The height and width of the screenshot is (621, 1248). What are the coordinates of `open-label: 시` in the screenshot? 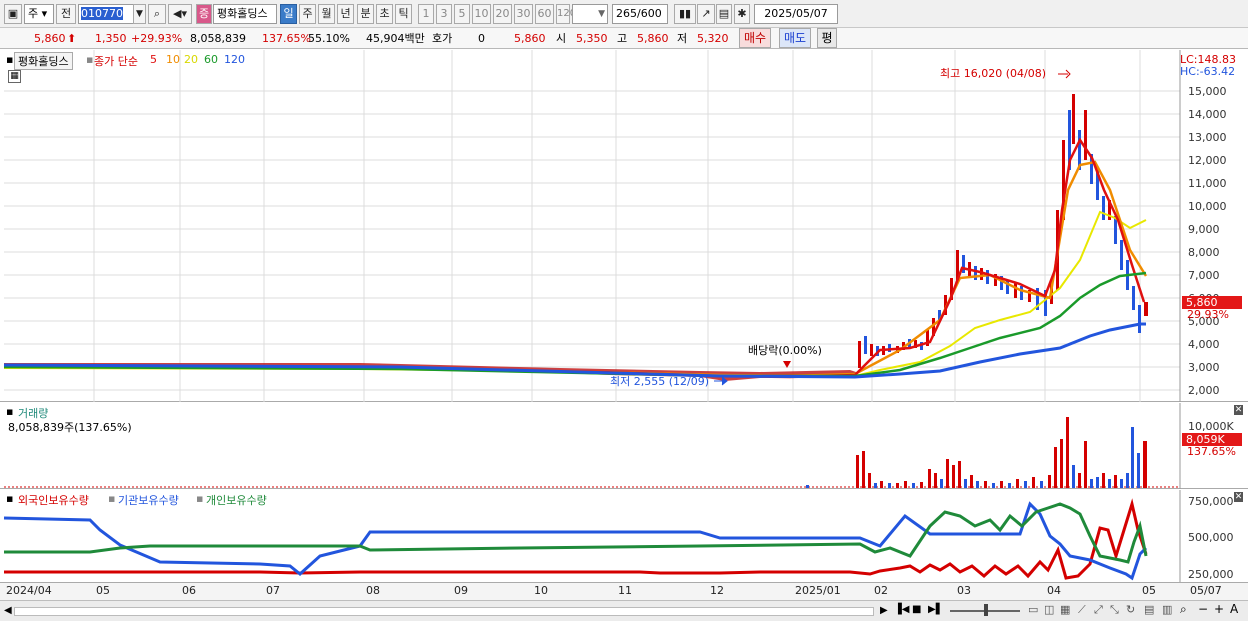 It's located at (561, 38).